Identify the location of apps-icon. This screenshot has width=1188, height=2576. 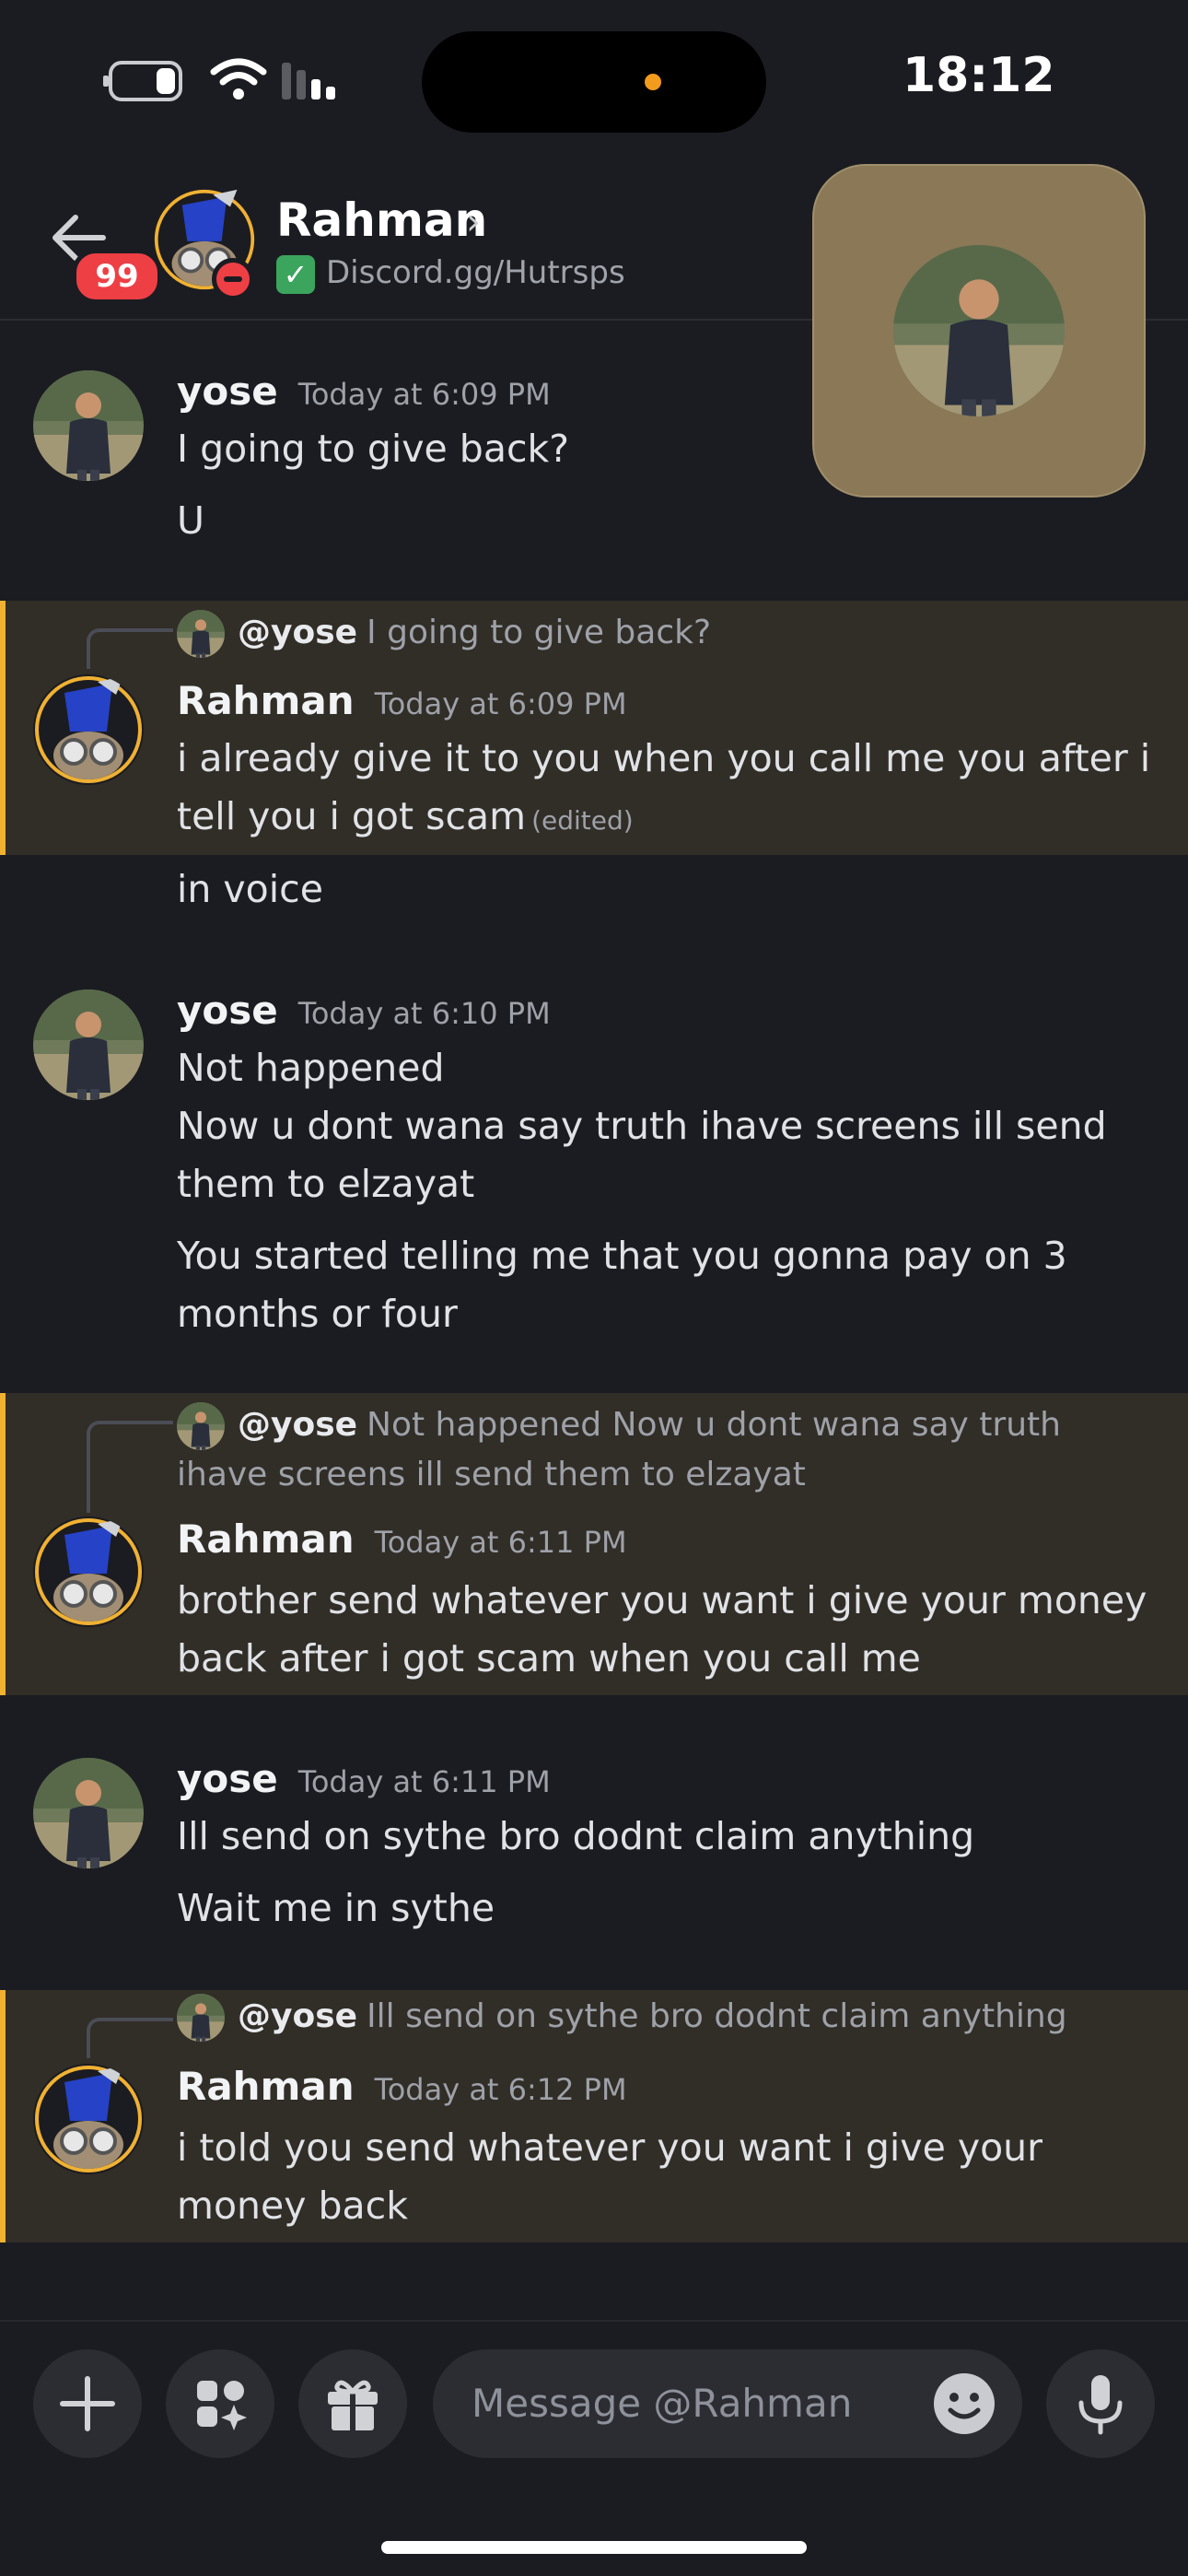
(222, 2405).